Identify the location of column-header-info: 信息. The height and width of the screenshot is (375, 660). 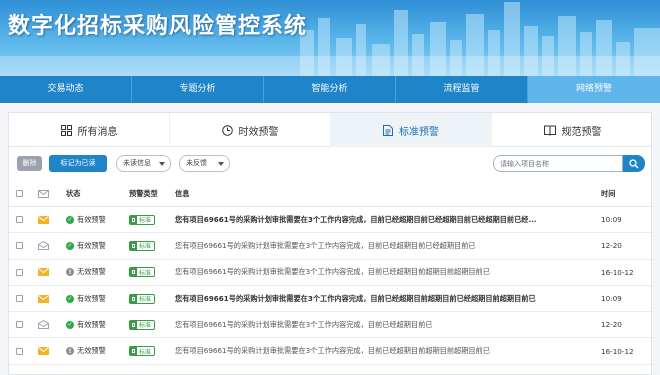
(182, 193).